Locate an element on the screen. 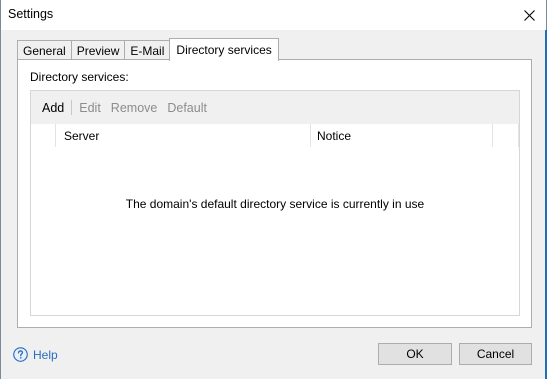 The height and width of the screenshot is (379, 547). group-label: Directory services: is located at coordinates (79, 77).